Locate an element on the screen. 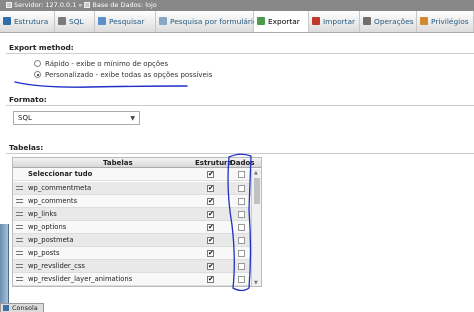 This screenshot has width=474, height=312. scroll-up-icon: ▲ is located at coordinates (256, 173).